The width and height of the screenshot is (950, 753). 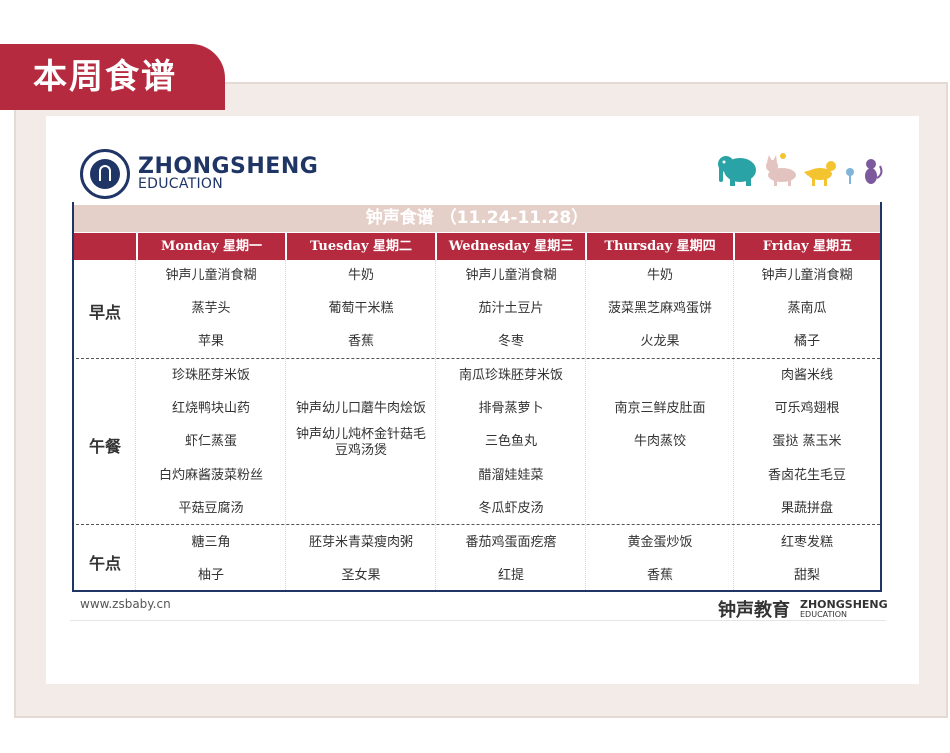 I want to click on menu-cell: 蒸芋头, so click(x=211, y=308).